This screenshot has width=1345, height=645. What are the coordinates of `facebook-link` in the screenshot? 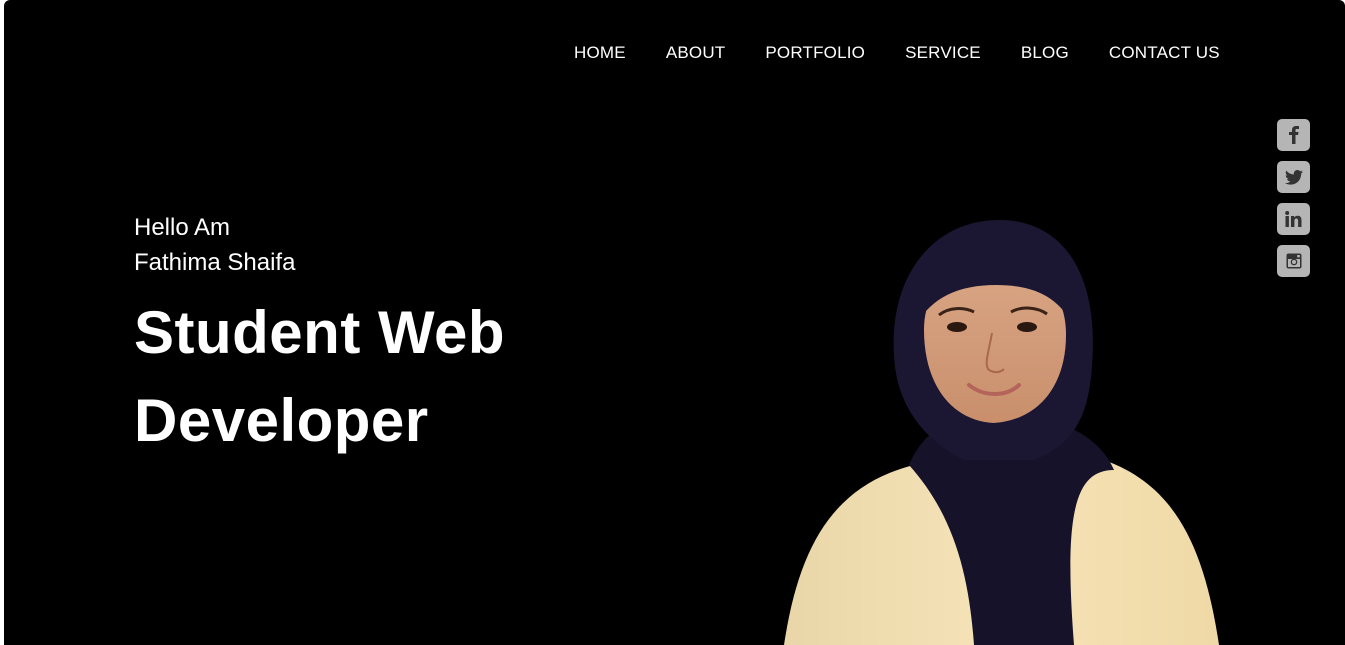 It's located at (1293, 135).